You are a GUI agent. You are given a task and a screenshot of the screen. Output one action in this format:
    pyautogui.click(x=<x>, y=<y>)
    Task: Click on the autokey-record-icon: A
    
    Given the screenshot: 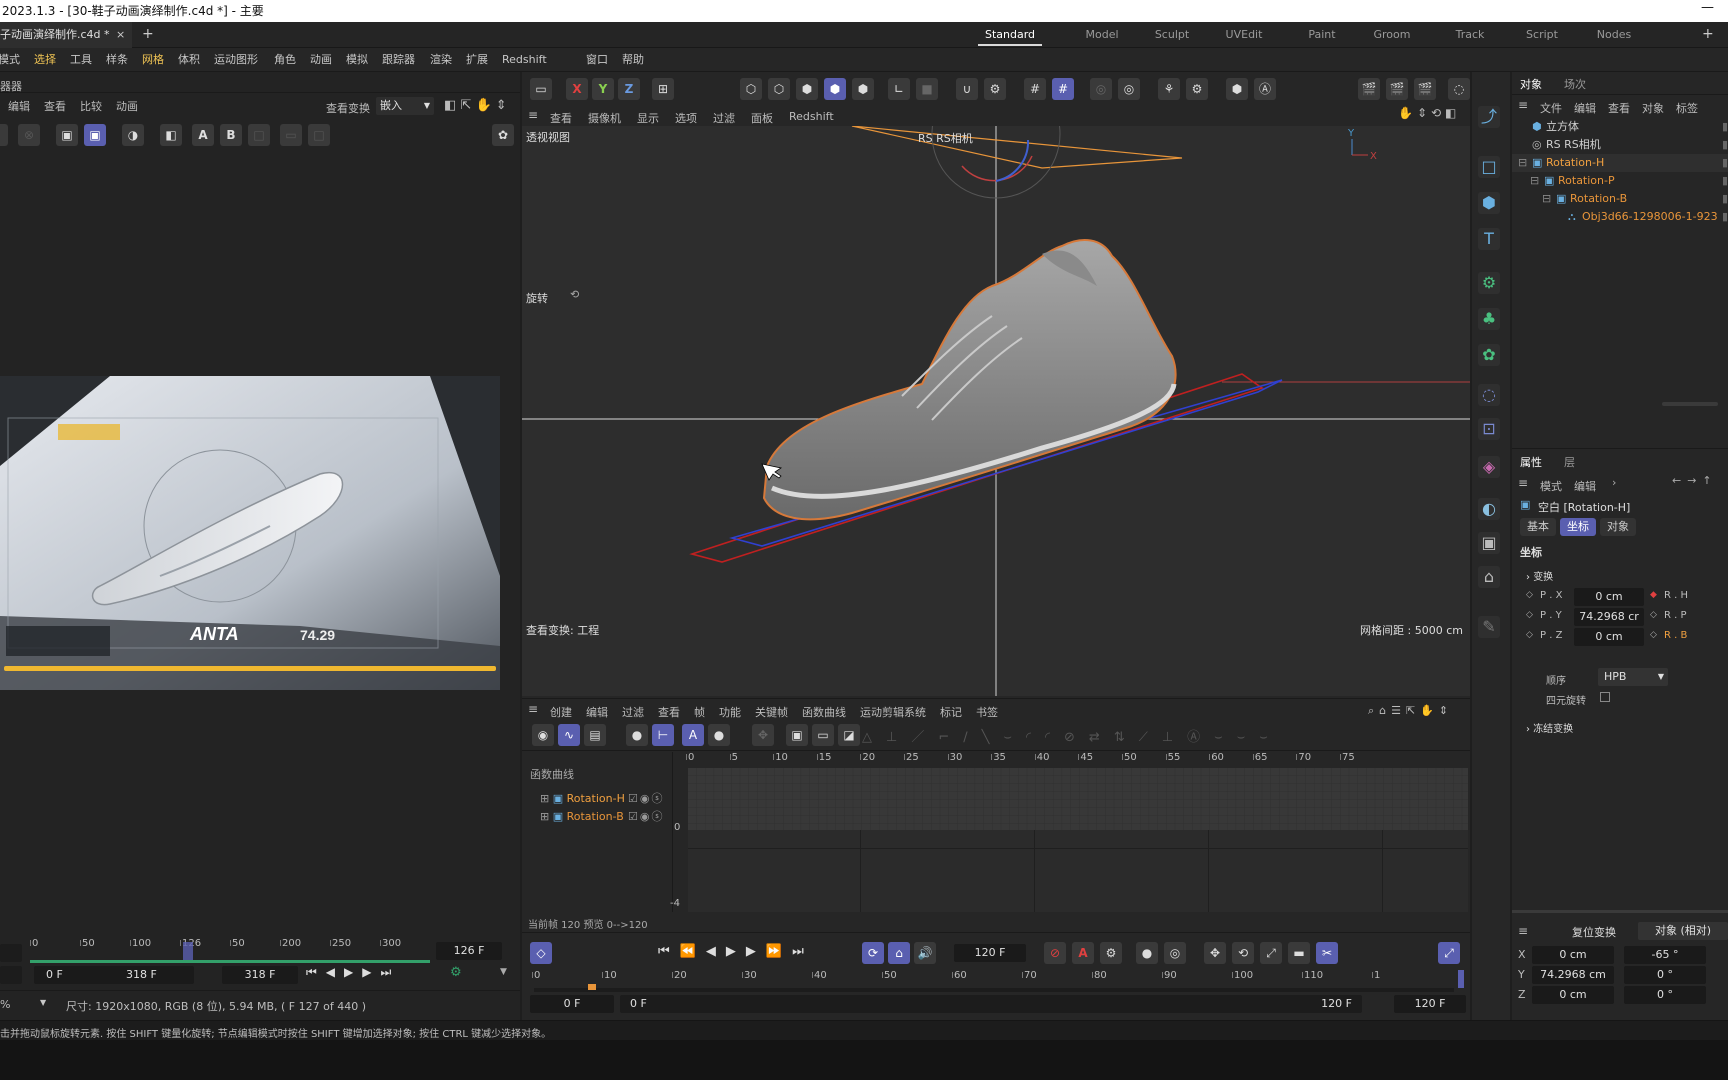 What is the action you would take?
    pyautogui.click(x=1083, y=953)
    